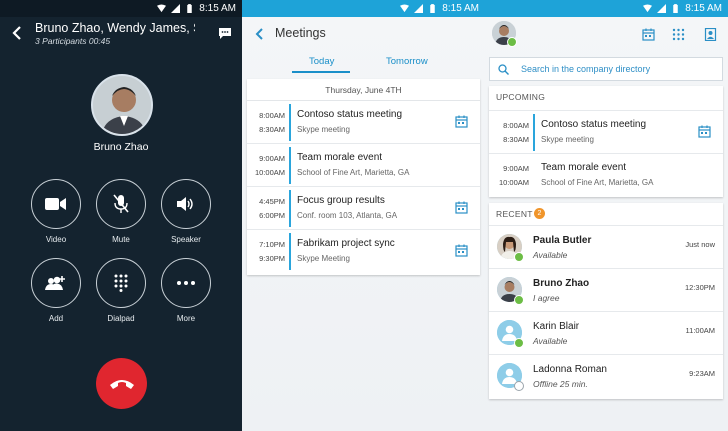 Image resolution: width=728 pixels, height=431 pixels. What do you see at coordinates (272, 158) in the screenshot?
I see `meeting-start: 9:00AM` at bounding box center [272, 158].